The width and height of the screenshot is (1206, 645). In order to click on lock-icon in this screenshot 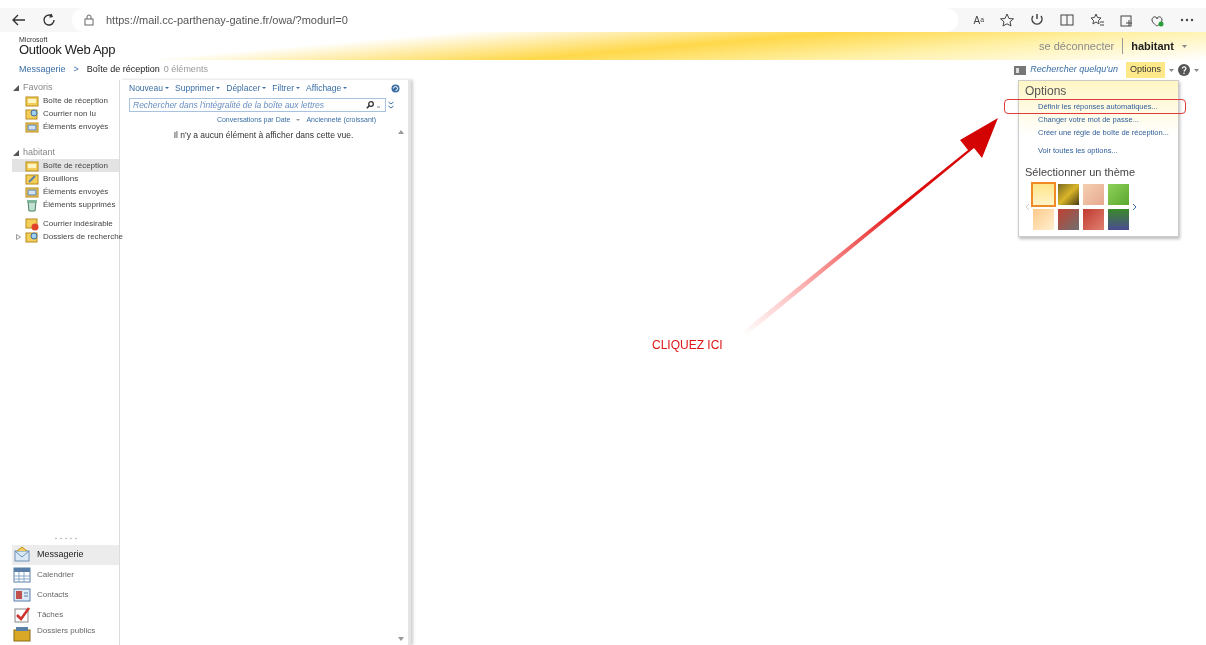, I will do `click(89, 20)`.